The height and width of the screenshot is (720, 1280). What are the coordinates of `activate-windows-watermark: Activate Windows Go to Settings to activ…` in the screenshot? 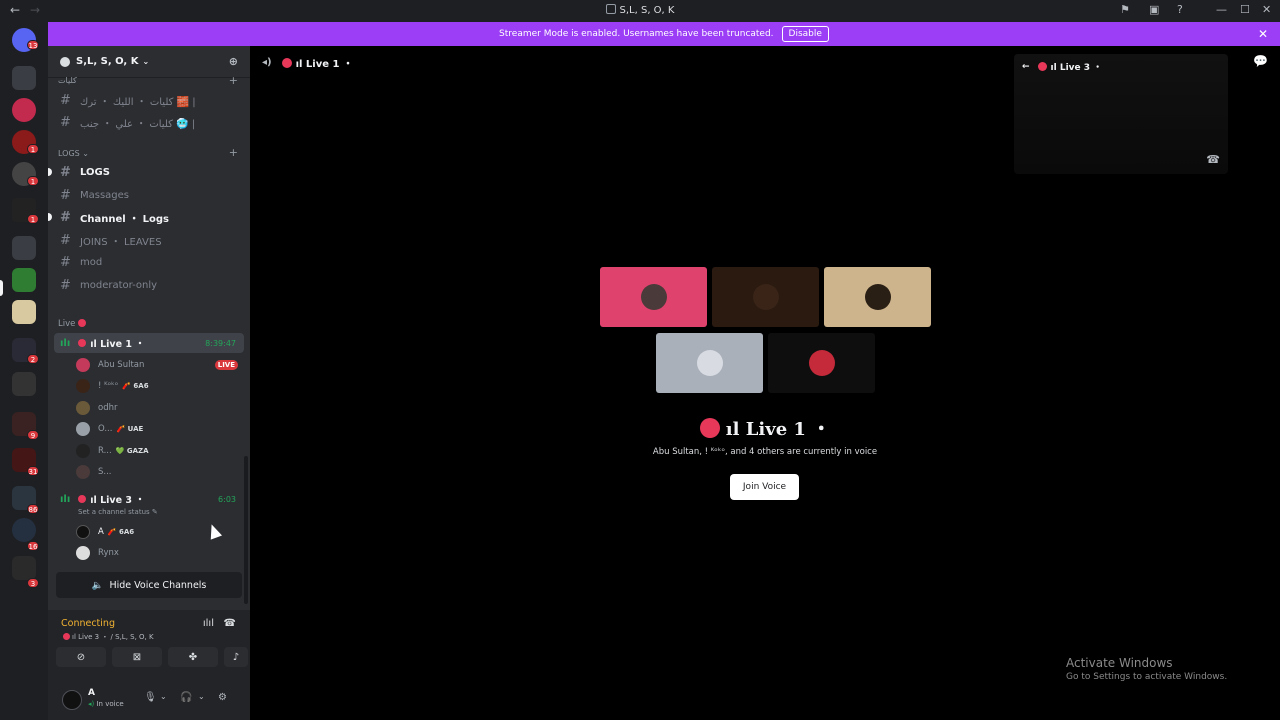 It's located at (1147, 669).